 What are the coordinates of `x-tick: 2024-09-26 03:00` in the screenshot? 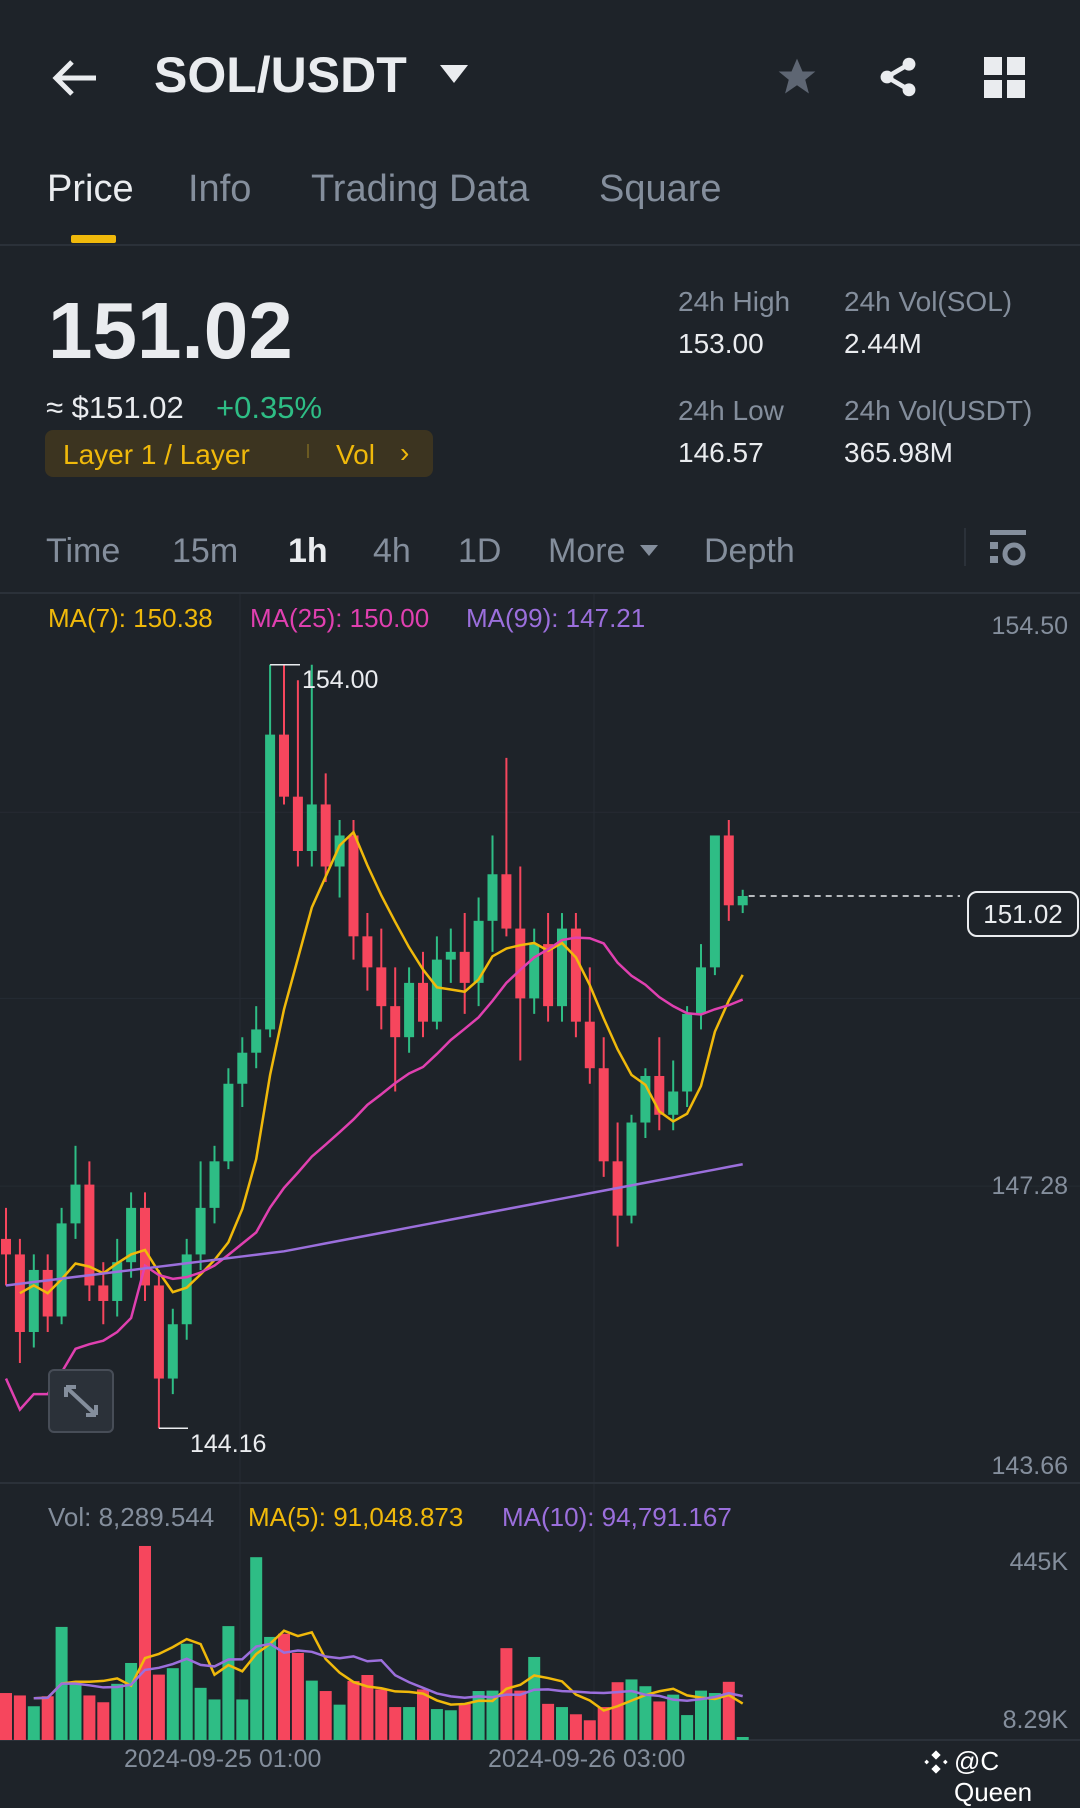 It's located at (587, 1759).